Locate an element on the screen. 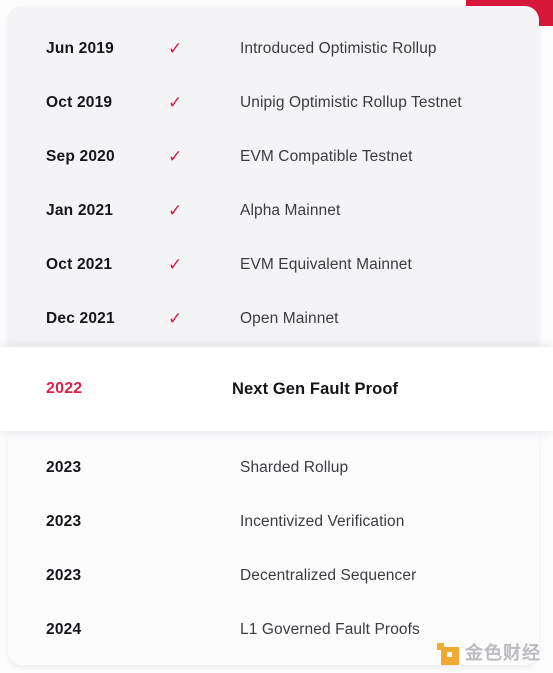 This screenshot has width=553, height=673. timeline-row: Dec 2021 ✓ Open Mainnet is located at coordinates (273, 317).